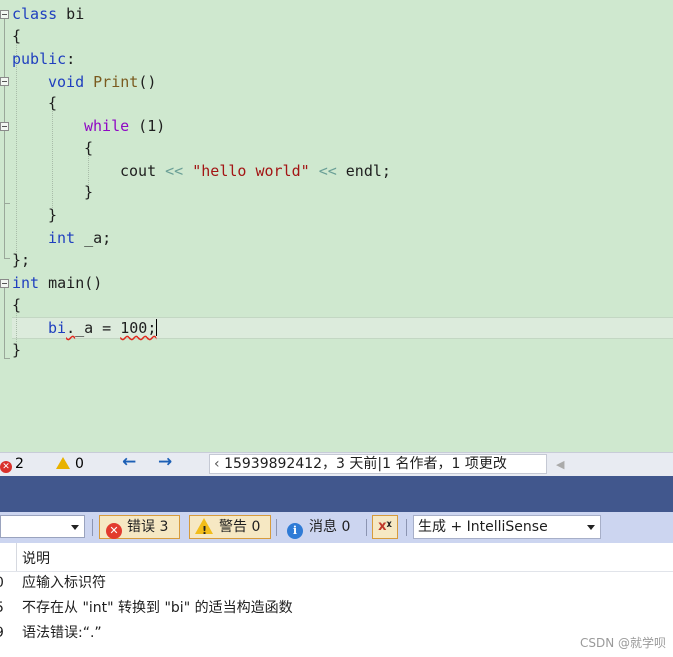  What do you see at coordinates (336, 583) in the screenshot?
I see `error-row: 0 应输入标识符` at bounding box center [336, 583].